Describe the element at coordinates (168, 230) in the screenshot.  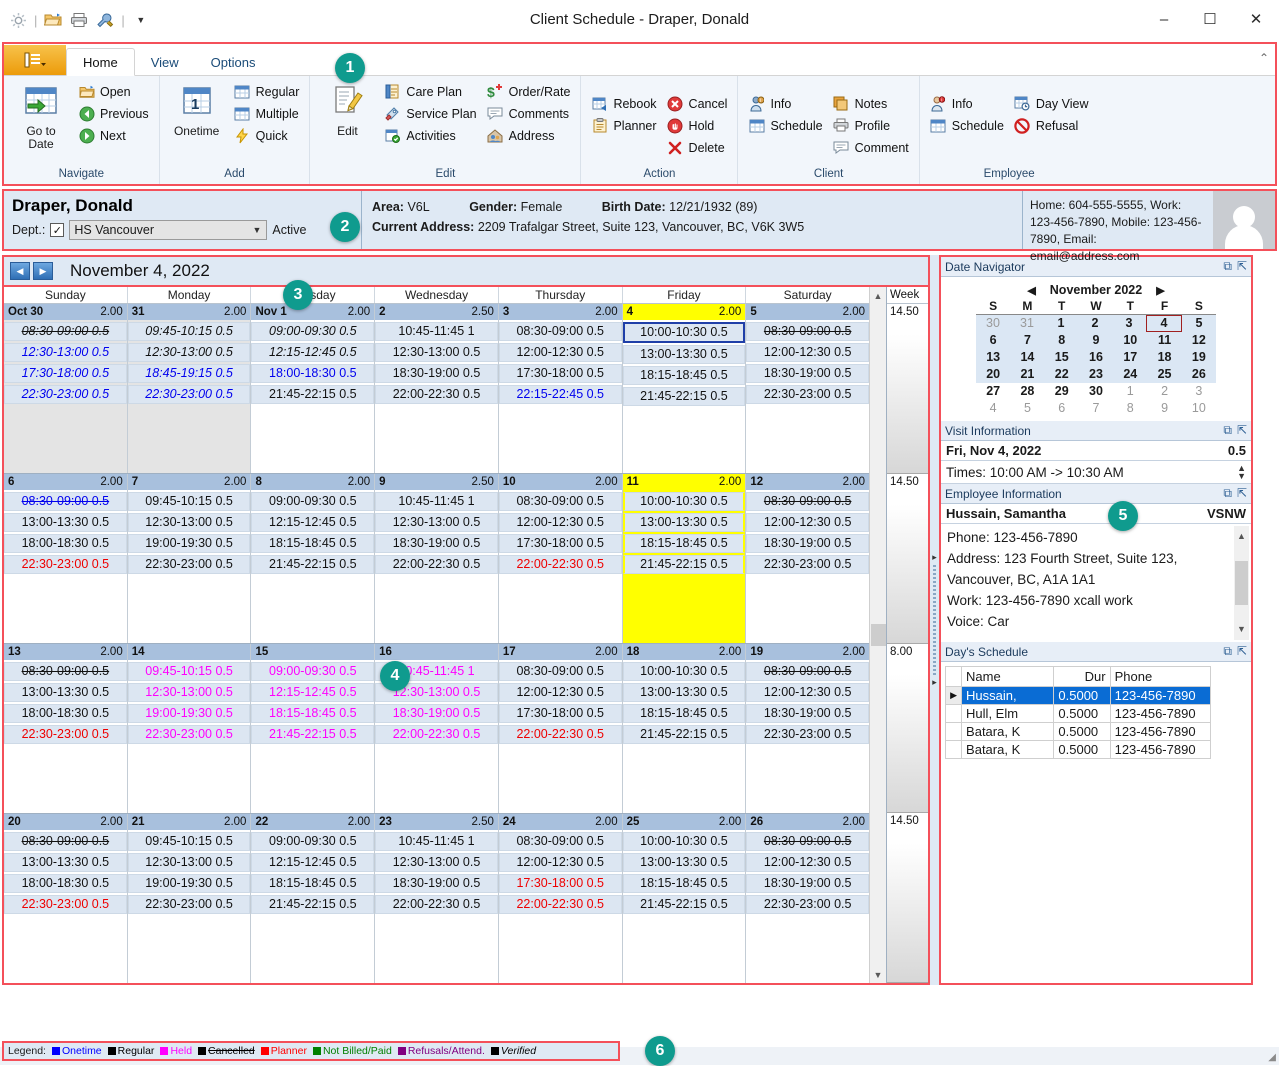
I see `dept-select: HS Vancouver ▼` at that location.